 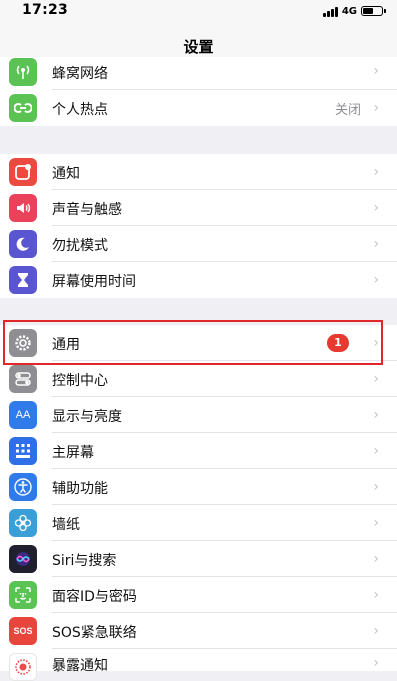 What do you see at coordinates (23, 451) in the screenshot?
I see `home-grid-icon` at bounding box center [23, 451].